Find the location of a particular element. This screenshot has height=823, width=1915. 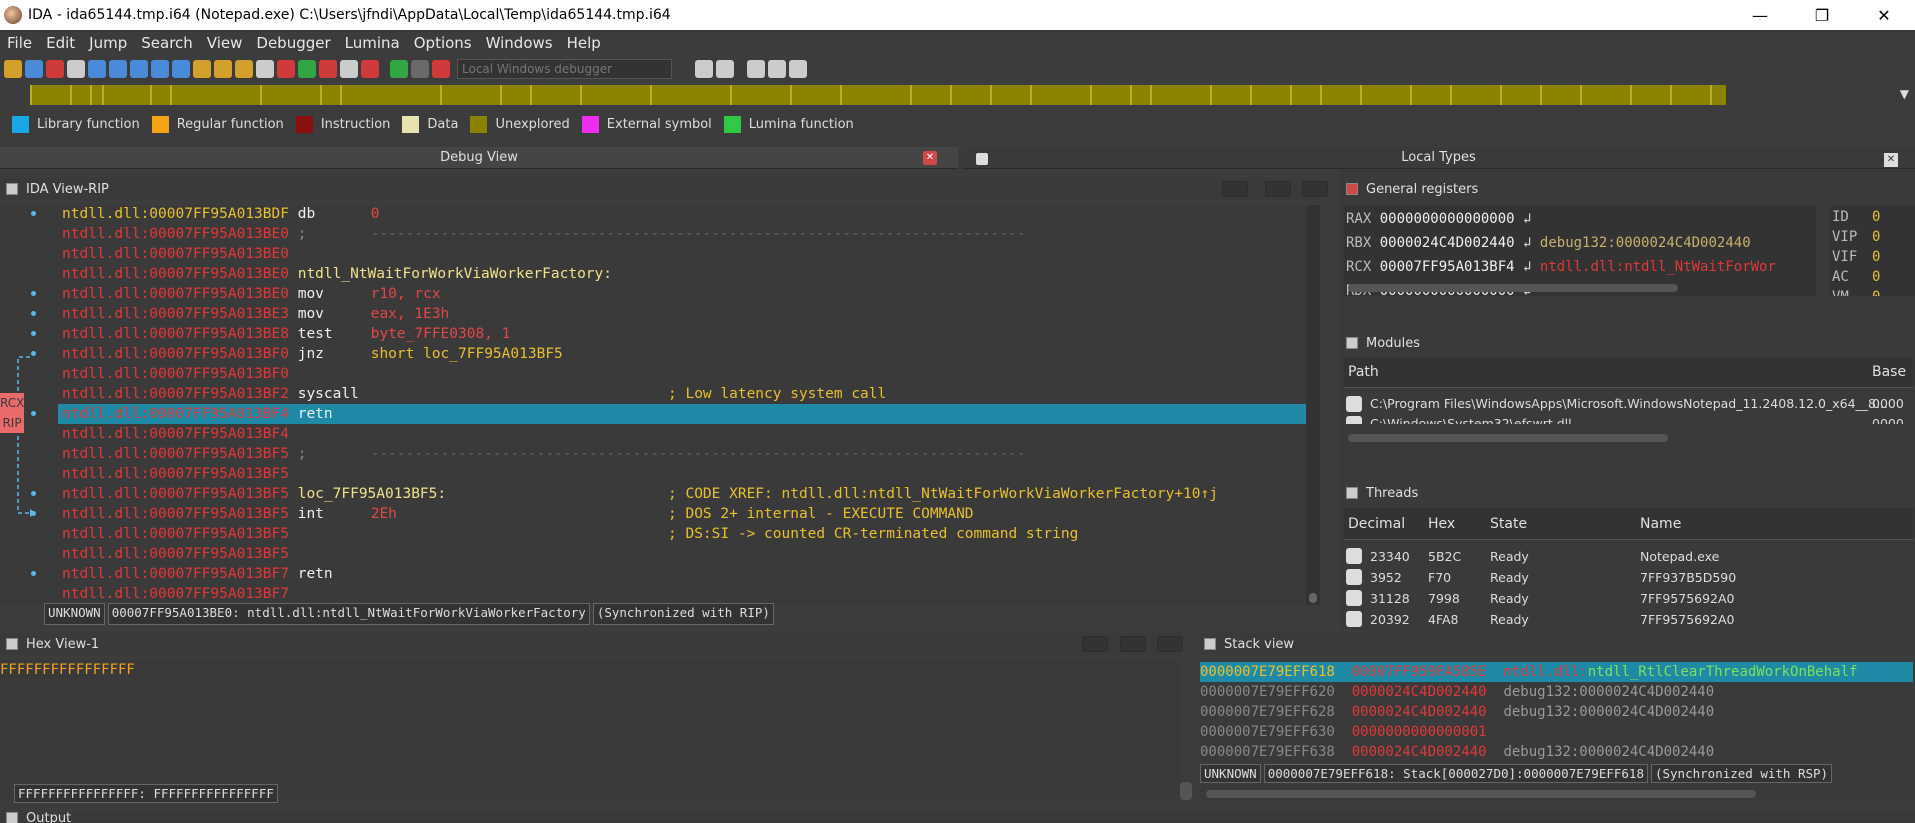

disasm-line: ntdll.dll:00007FF95A013BE0 is located at coordinates (216, 254).